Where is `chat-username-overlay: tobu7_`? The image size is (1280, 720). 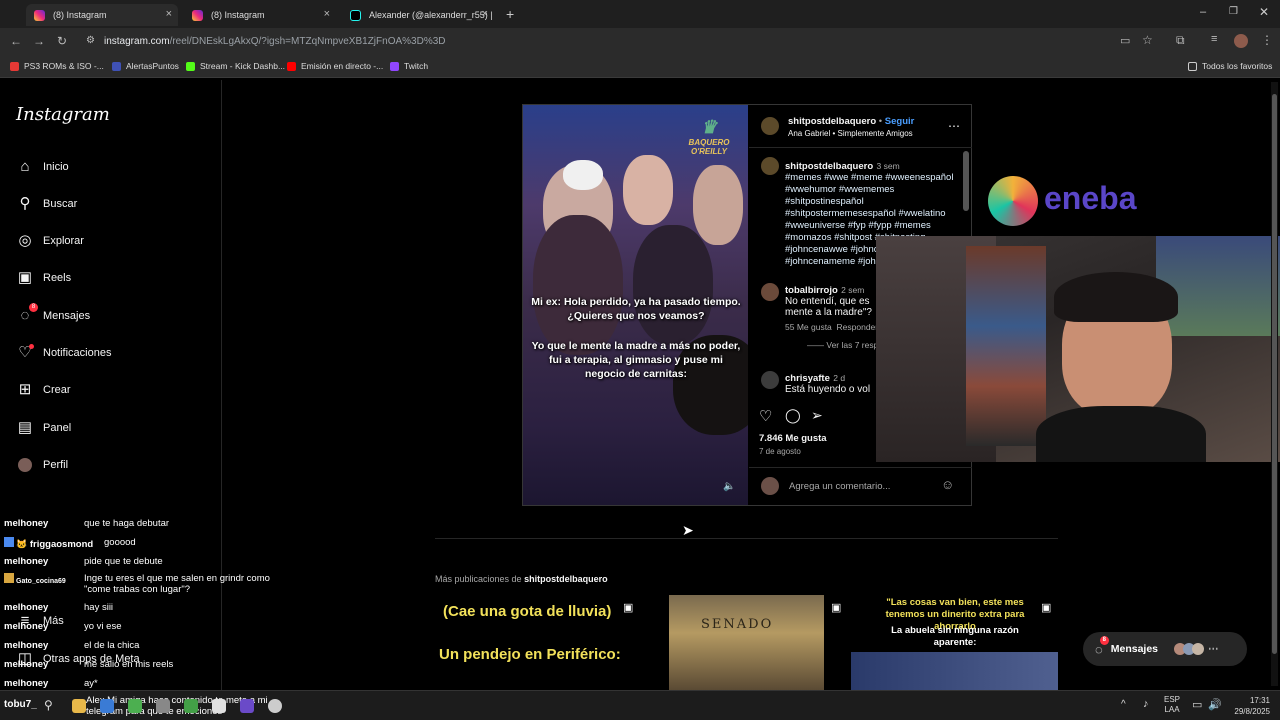
chat-username-overlay: tobu7_ is located at coordinates (20, 704).